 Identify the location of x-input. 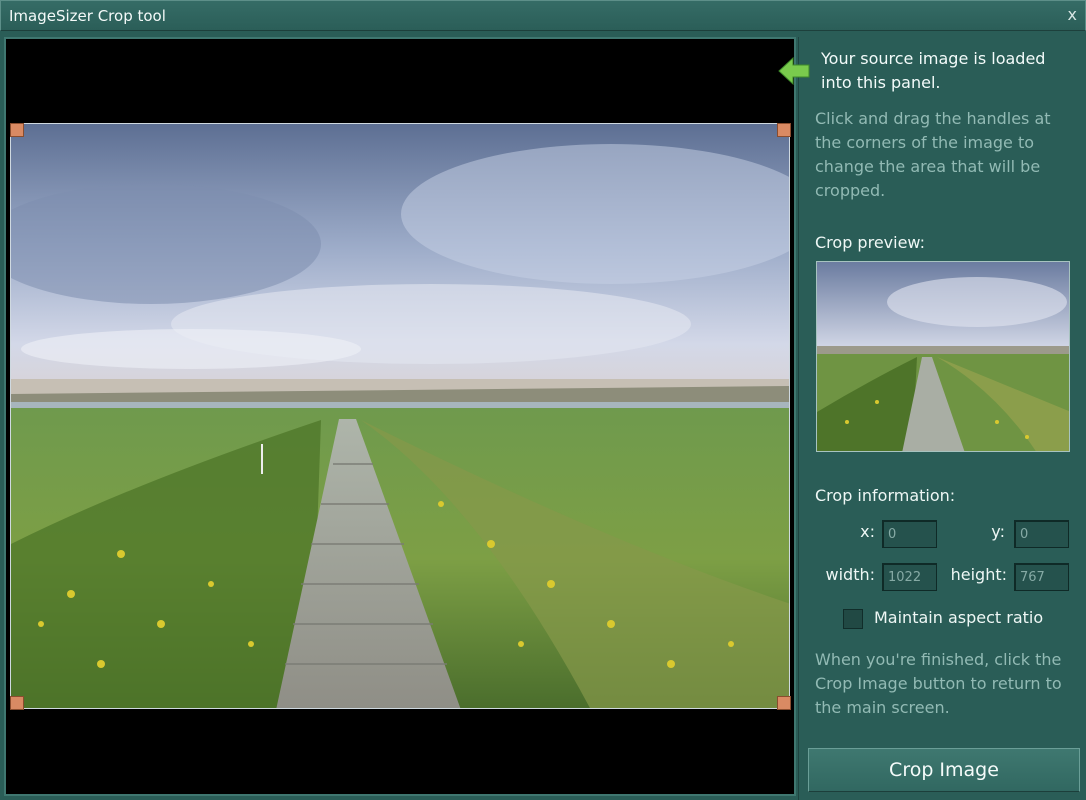
(909, 534).